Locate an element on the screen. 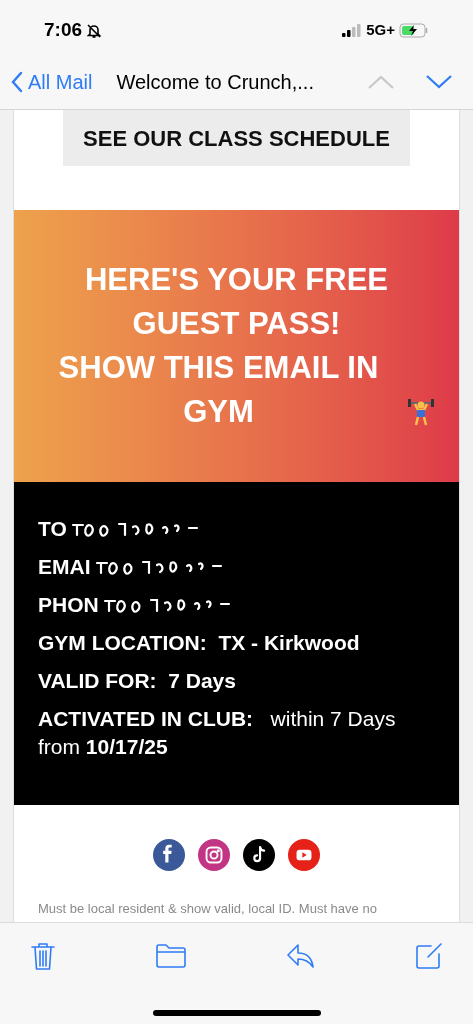 The image size is (473, 1024). next-button is located at coordinates (439, 82).